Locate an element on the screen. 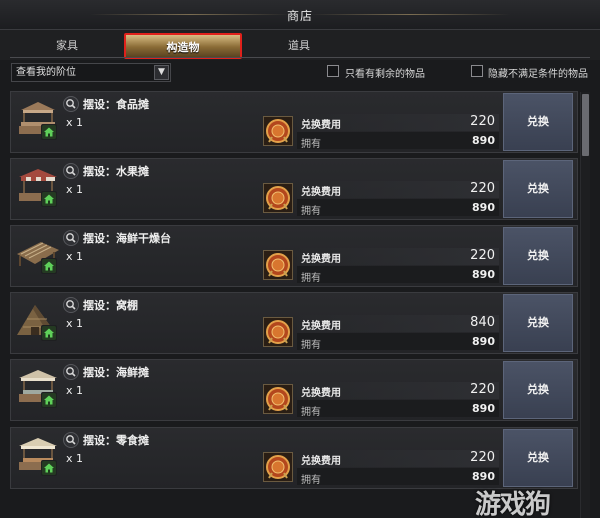 This screenshot has height=518, width=600. hide-unmet-label: 隐藏不满足条件的物品 is located at coordinates (538, 74).